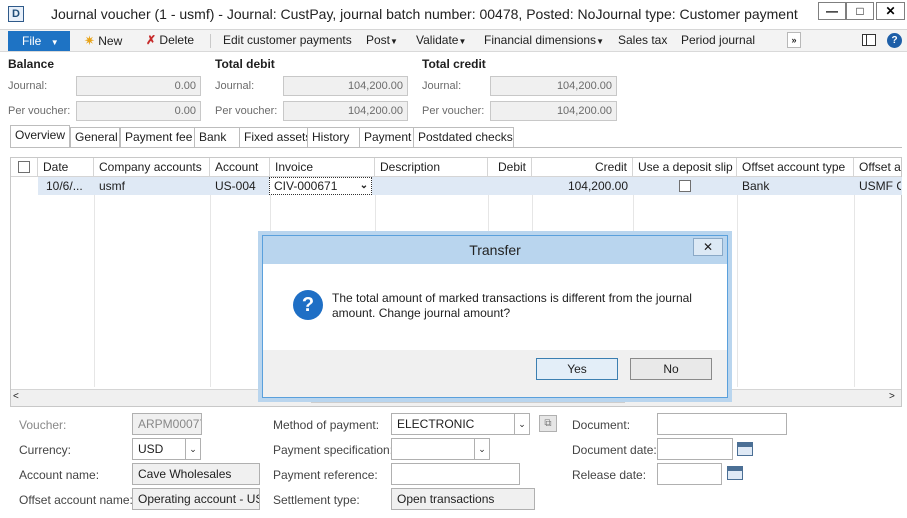 Image resolution: width=907 pixels, height=518 pixels. What do you see at coordinates (722, 424) in the screenshot?
I see `document-field` at bounding box center [722, 424].